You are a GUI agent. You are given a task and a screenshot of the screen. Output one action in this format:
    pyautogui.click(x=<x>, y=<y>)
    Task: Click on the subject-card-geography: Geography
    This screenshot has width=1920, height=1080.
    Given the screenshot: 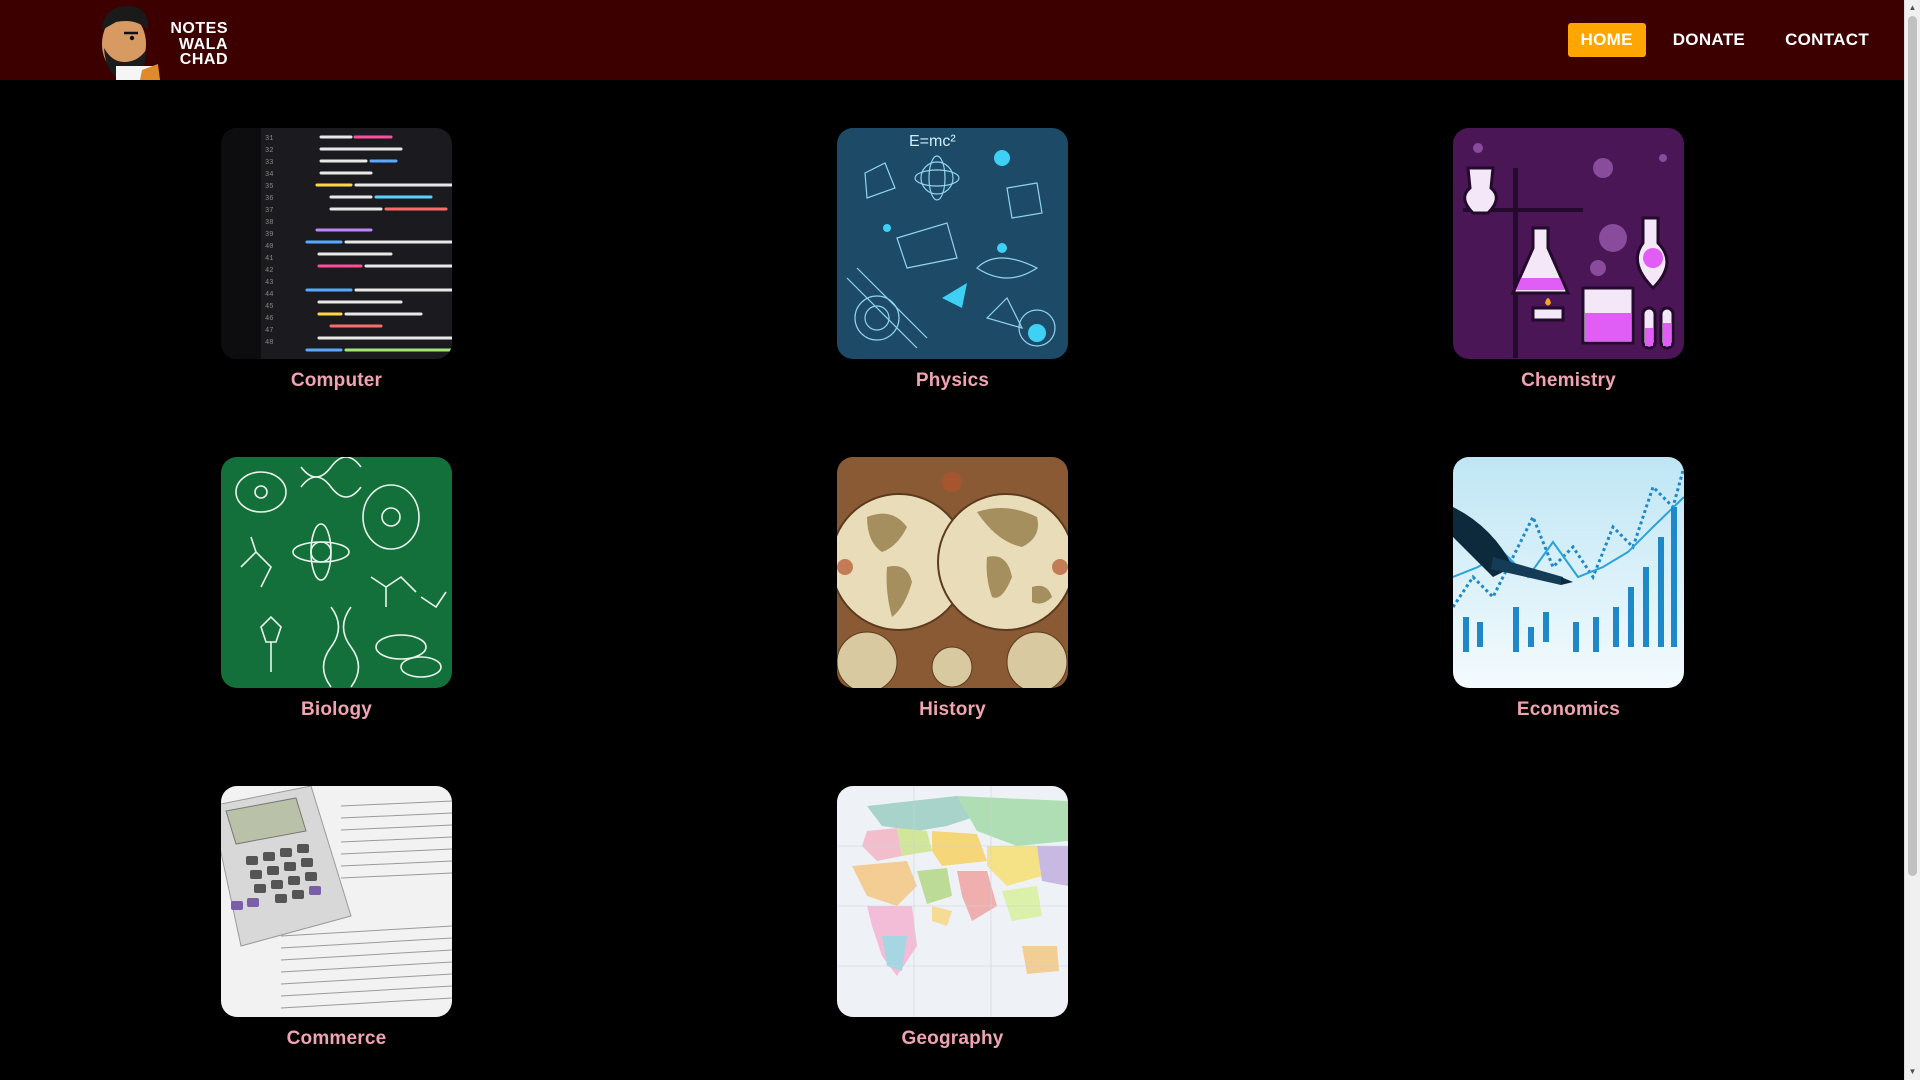 What is the action you would take?
    pyautogui.click(x=952, y=918)
    